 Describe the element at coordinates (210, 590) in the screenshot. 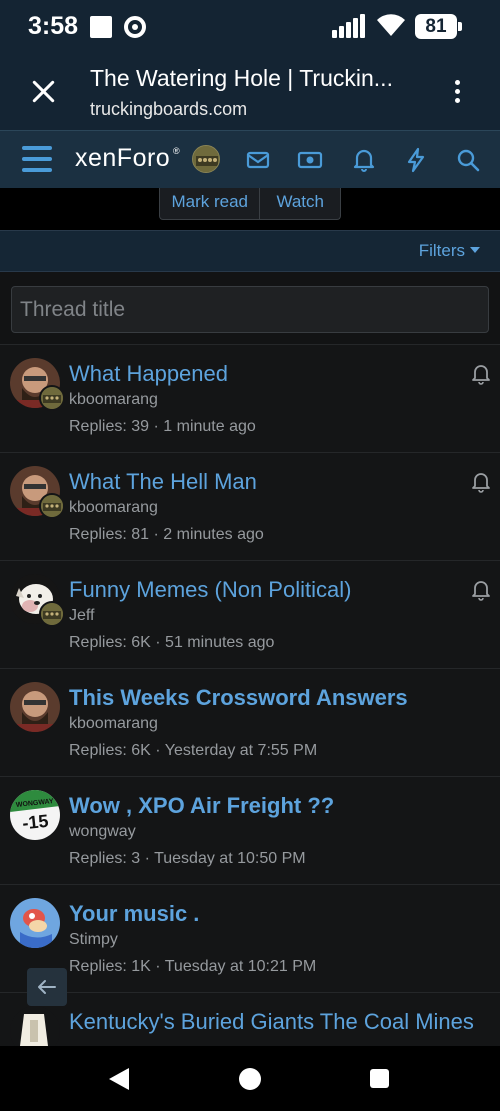

I see `thread-title: Funny Memes (Non Political)` at that location.